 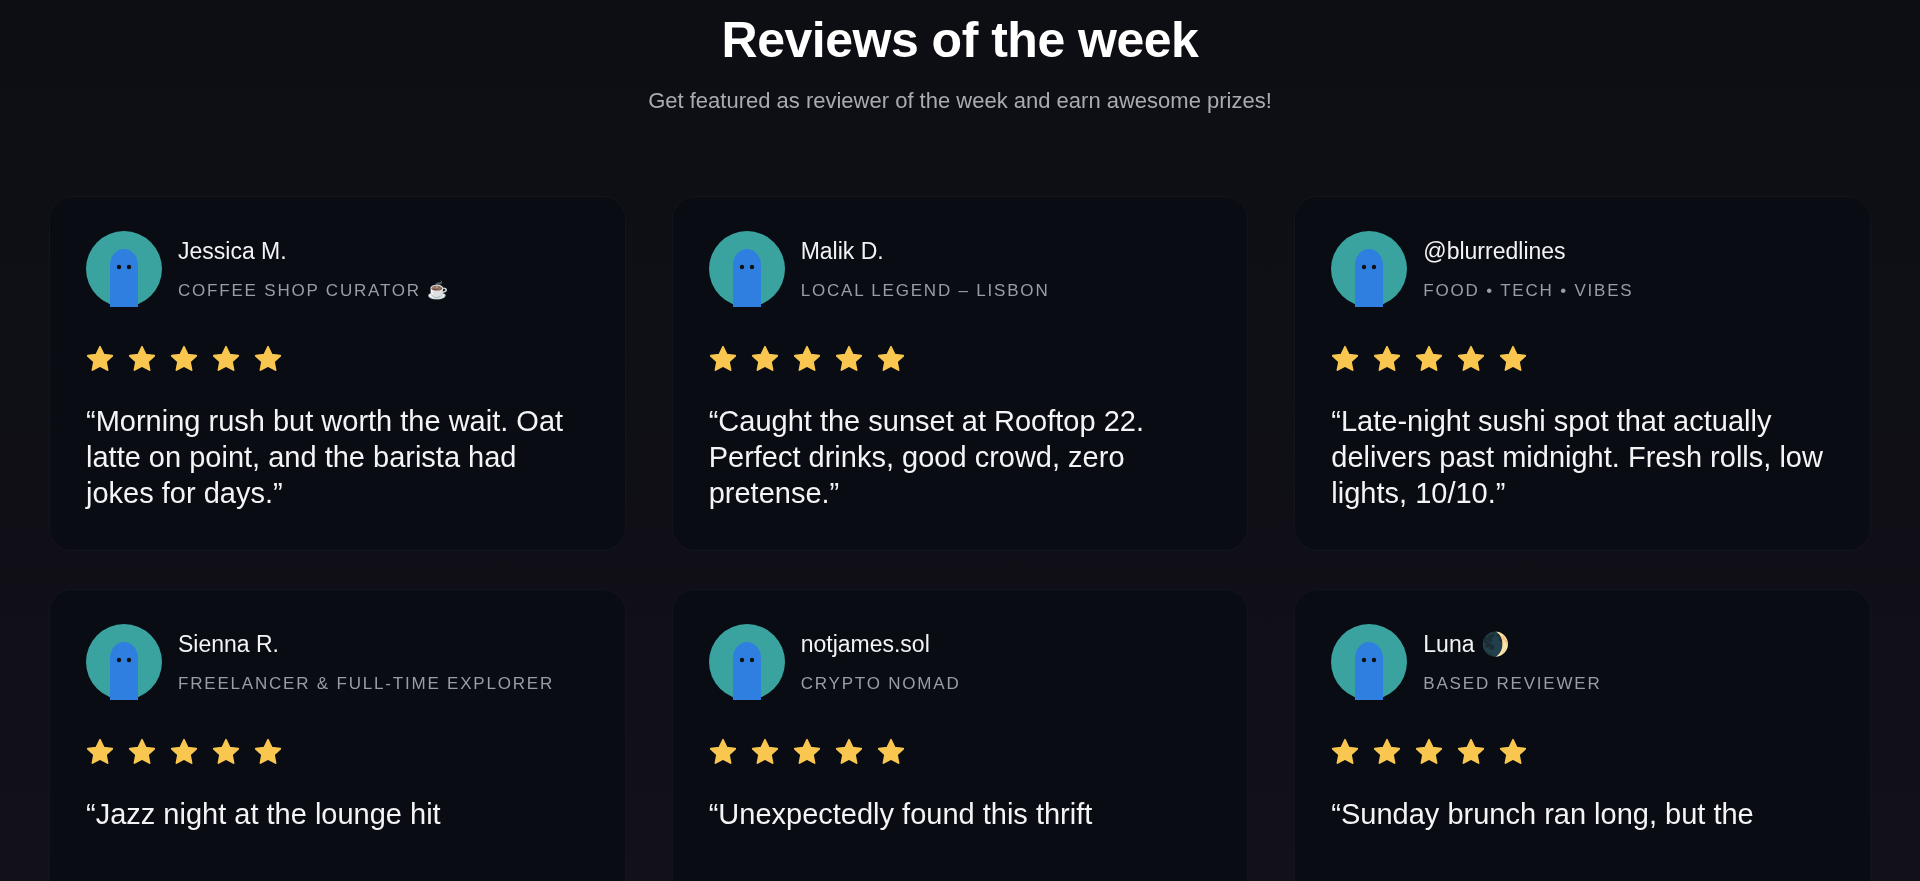 What do you see at coordinates (1495, 251) in the screenshot?
I see `reviewer-name: @blurredlines` at bounding box center [1495, 251].